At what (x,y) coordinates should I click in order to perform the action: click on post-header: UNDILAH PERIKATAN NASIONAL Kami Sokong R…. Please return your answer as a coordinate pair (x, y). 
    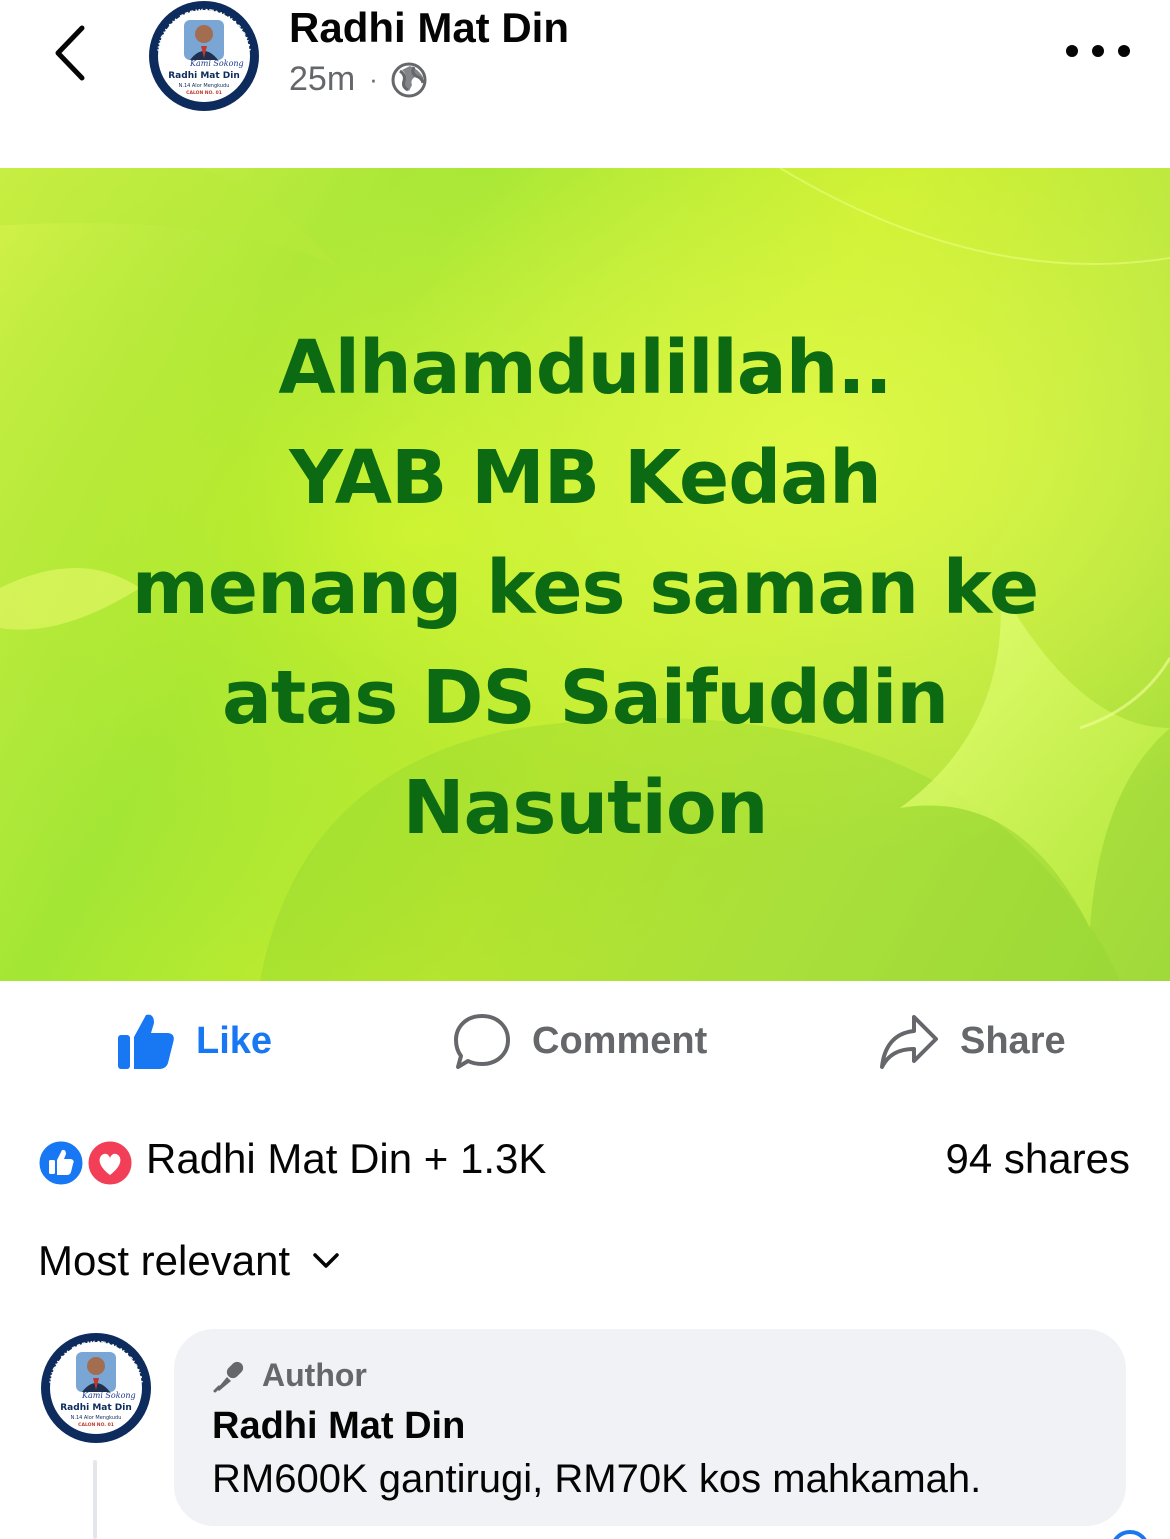
    Looking at the image, I should click on (585, 84).